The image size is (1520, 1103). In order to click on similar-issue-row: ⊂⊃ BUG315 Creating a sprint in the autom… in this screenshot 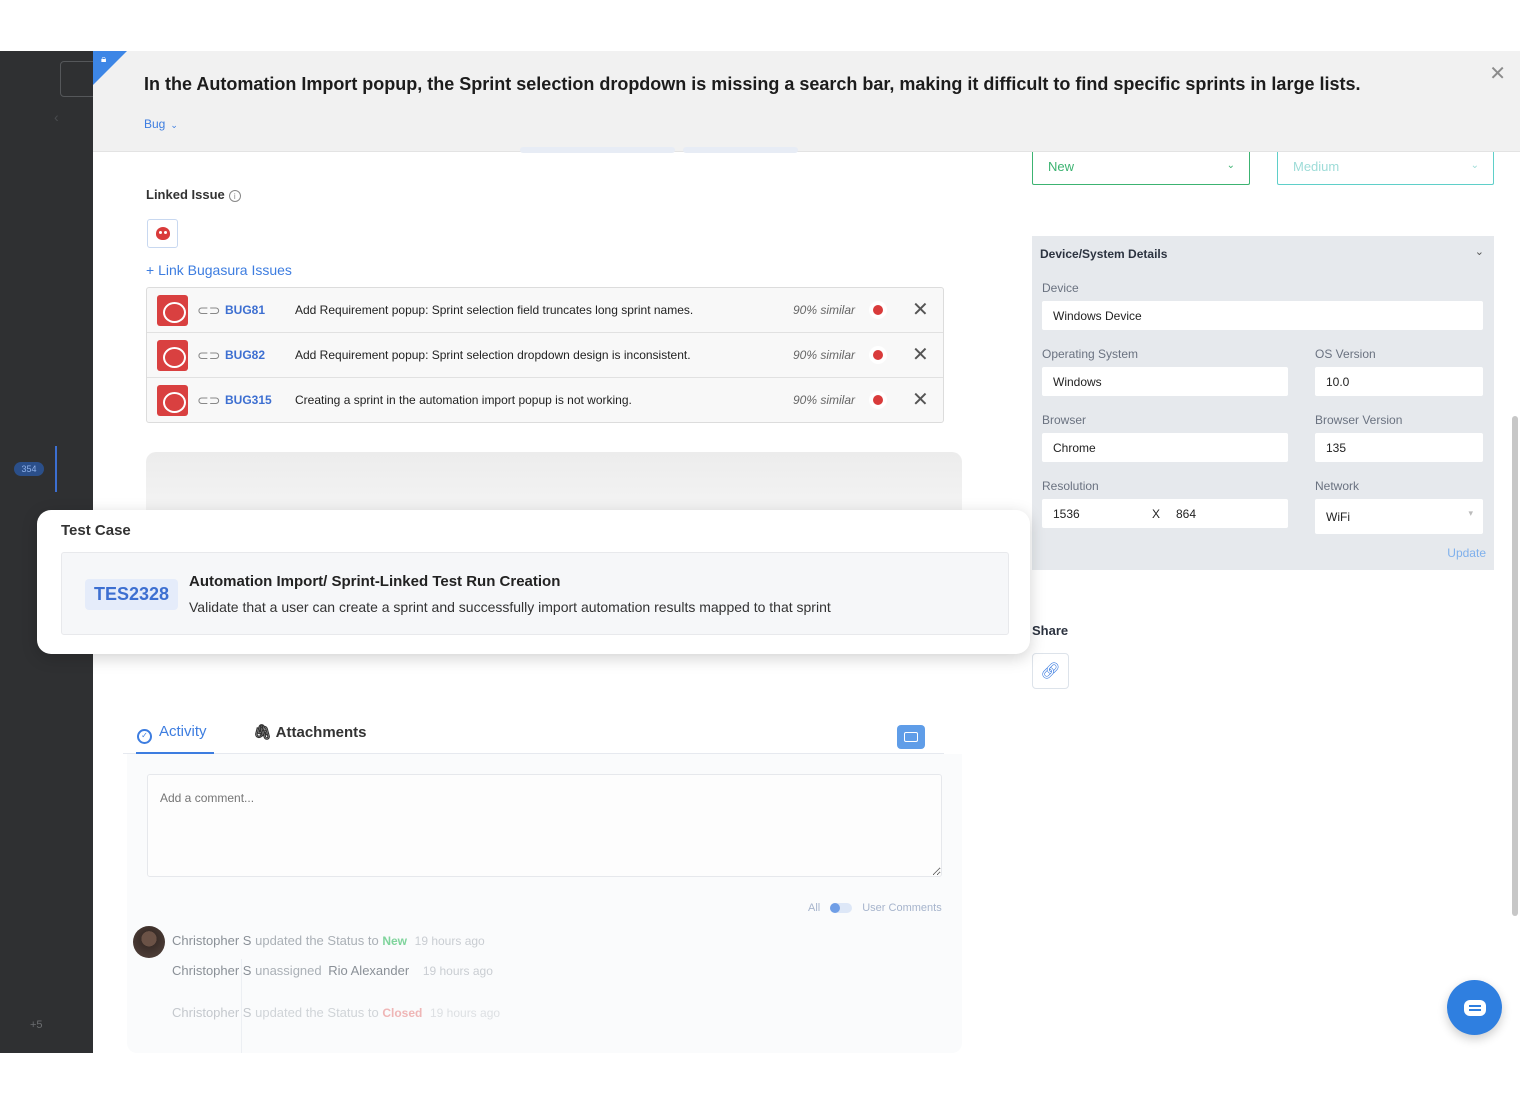, I will do `click(545, 400)`.